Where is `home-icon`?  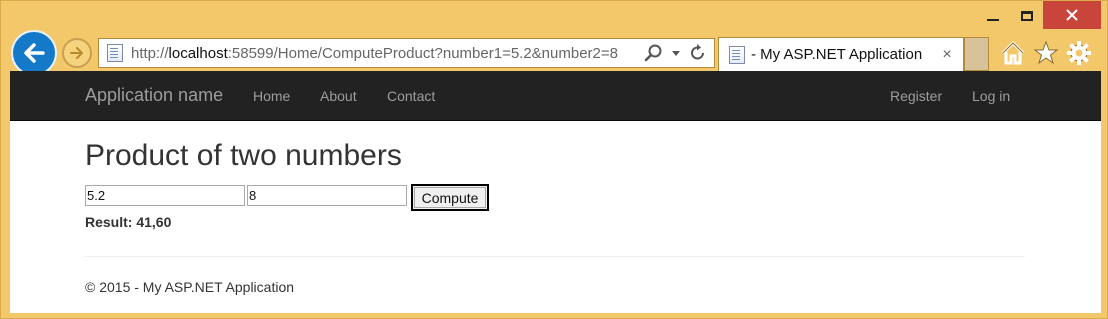 home-icon is located at coordinates (1013, 53).